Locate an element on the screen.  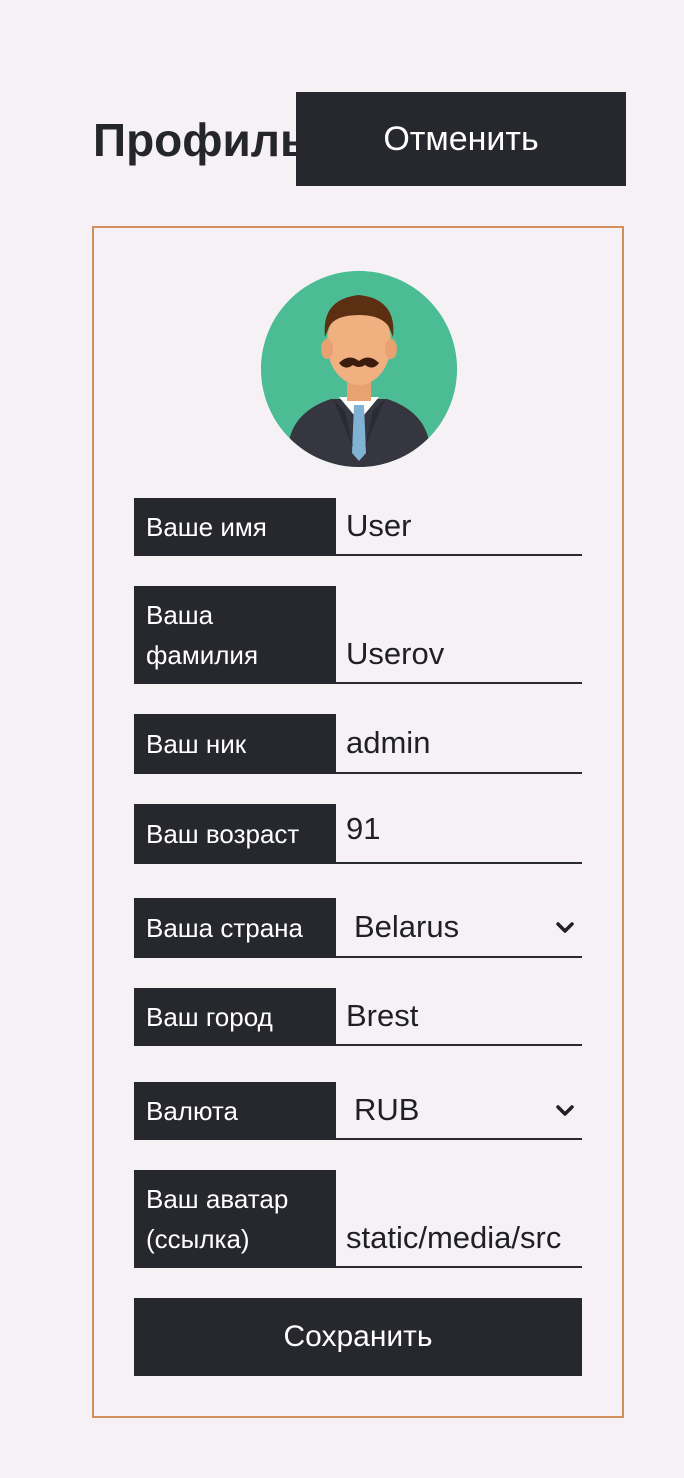
avatar-link-field: Ваш аватар (ссылка) static/media/src is located at coordinates (358, 1219).